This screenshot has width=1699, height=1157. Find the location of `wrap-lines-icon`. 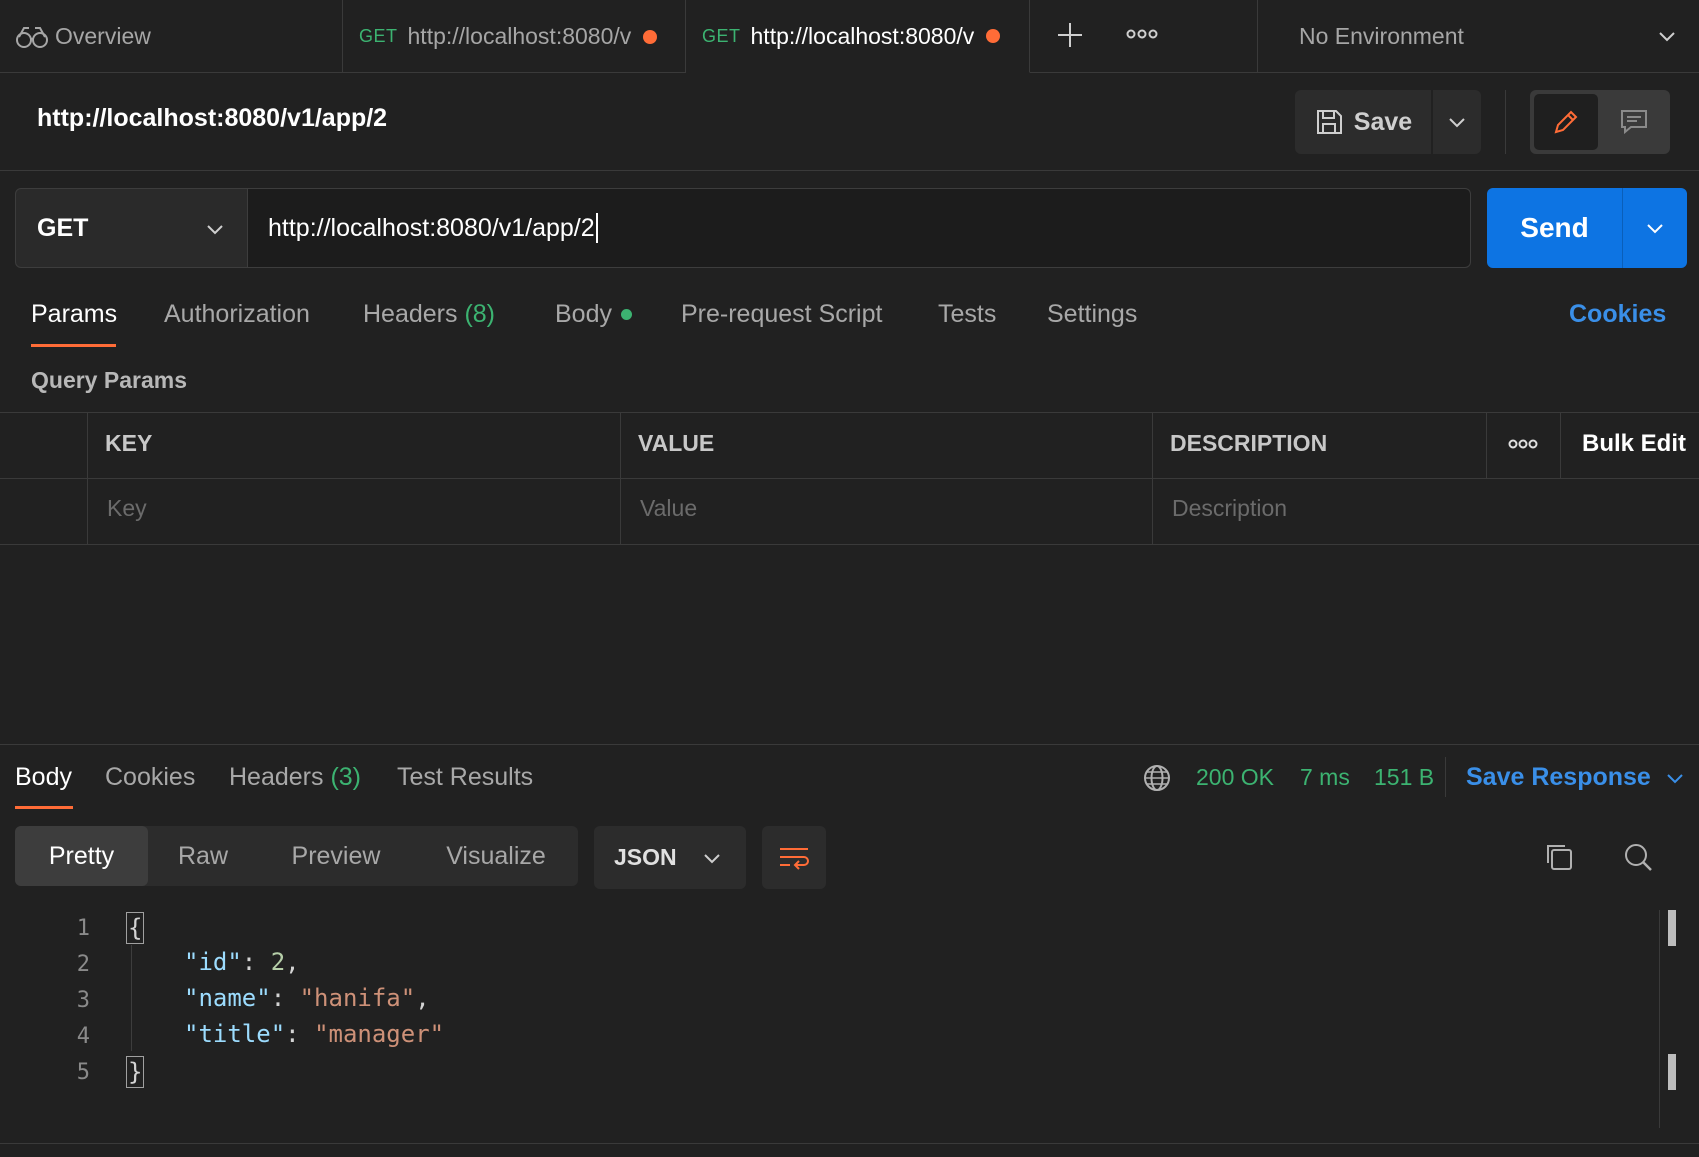

wrap-lines-icon is located at coordinates (794, 858).